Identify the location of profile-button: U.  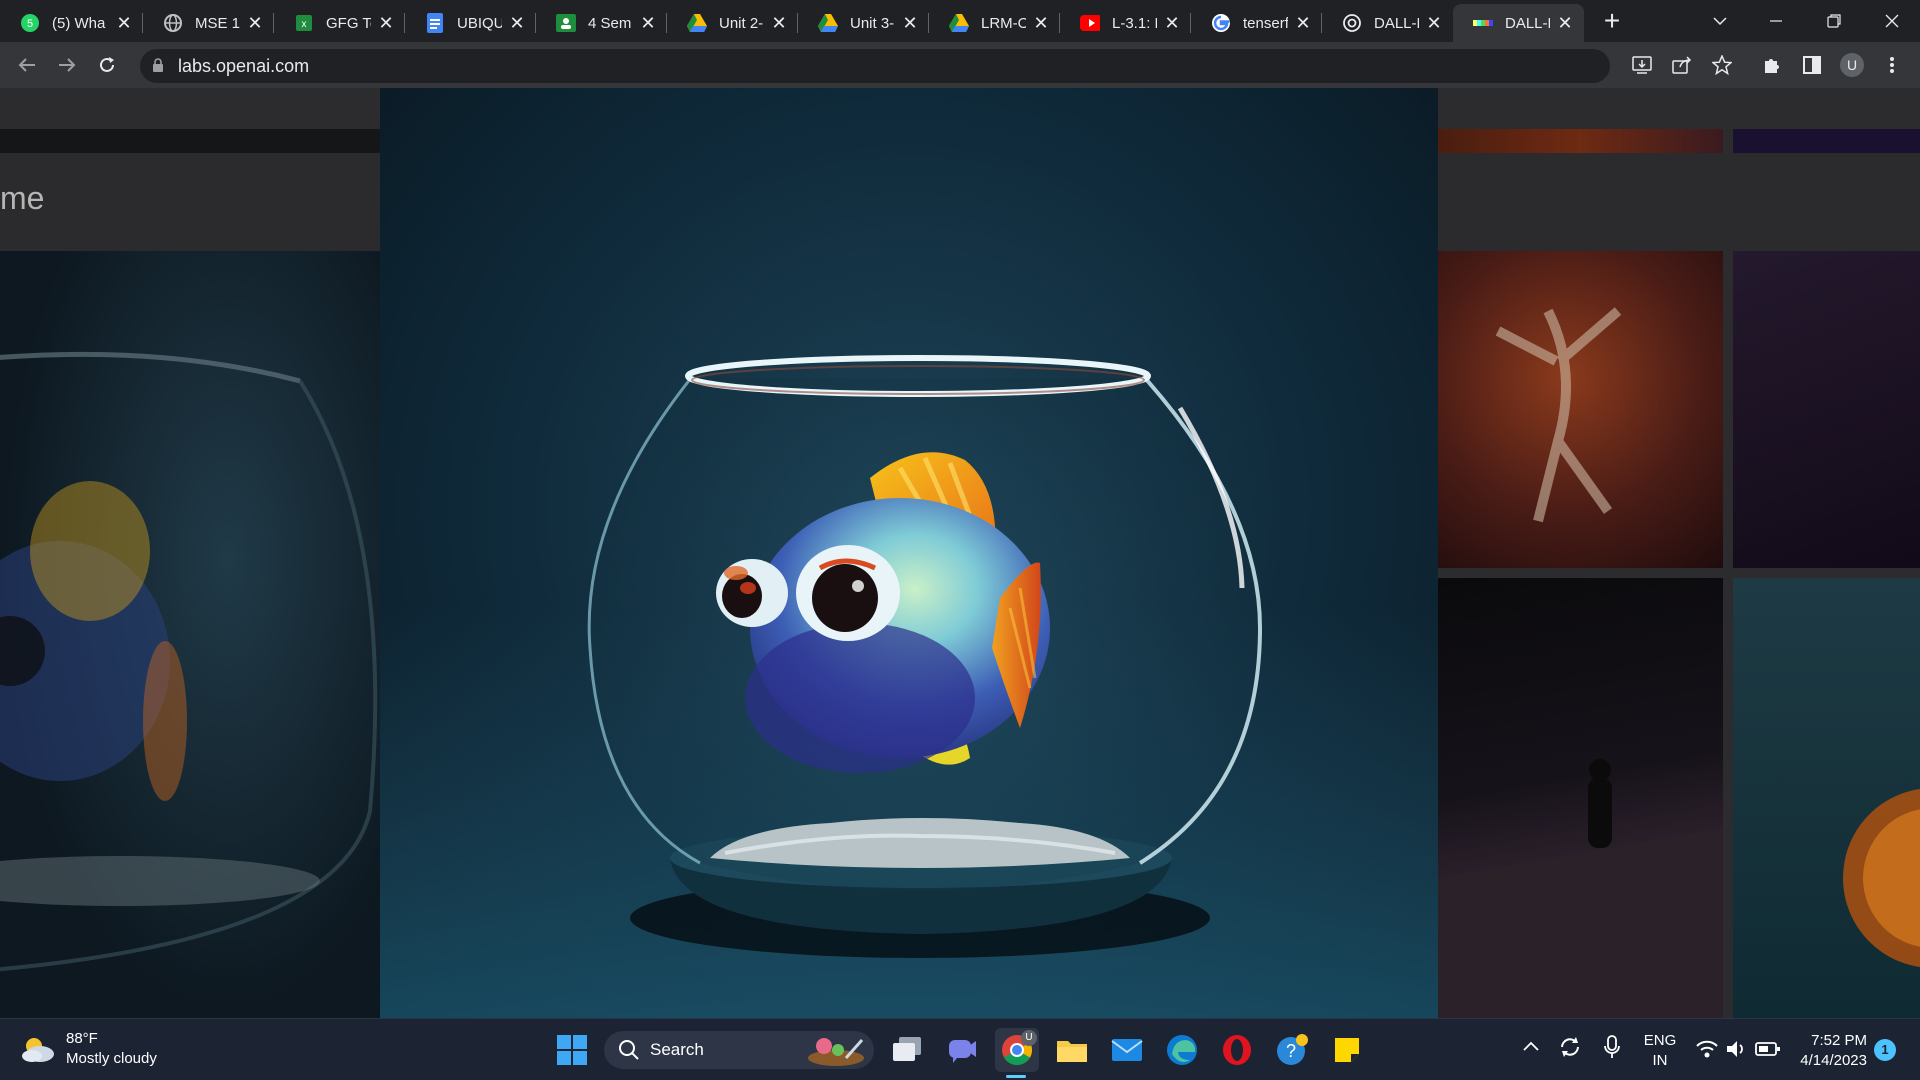
(1852, 65).